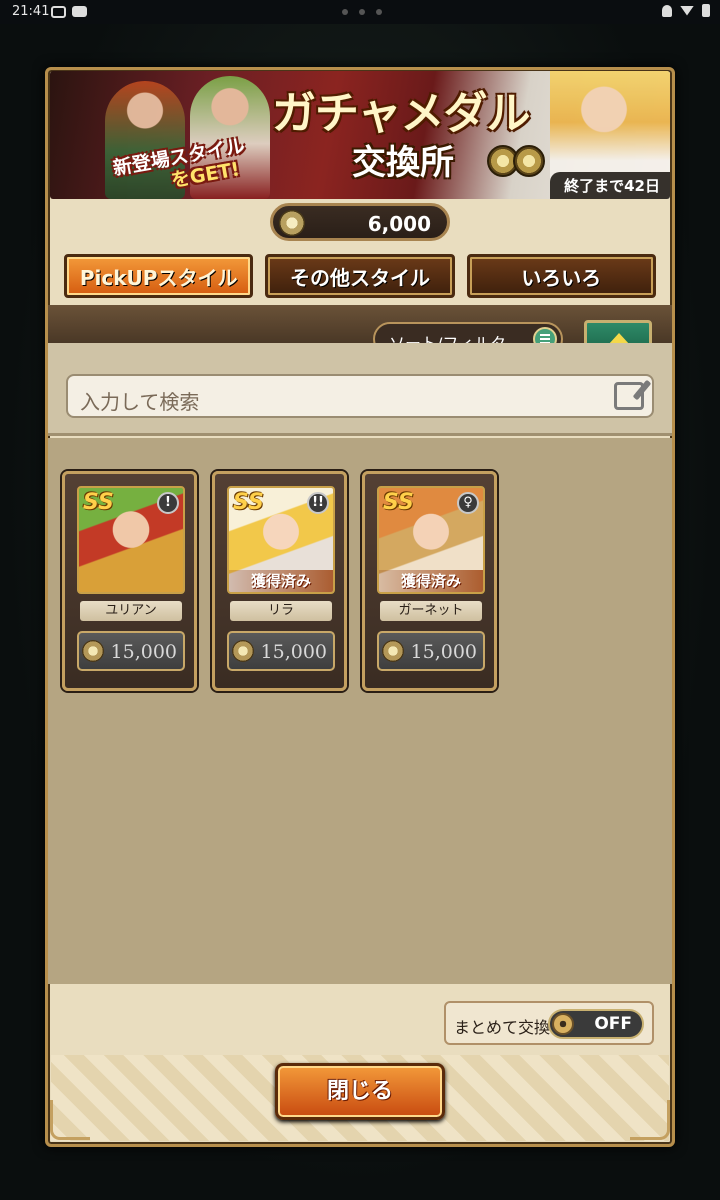 This screenshot has height=1200, width=720. I want to click on banner-subtitle: 交換所, so click(403, 163).